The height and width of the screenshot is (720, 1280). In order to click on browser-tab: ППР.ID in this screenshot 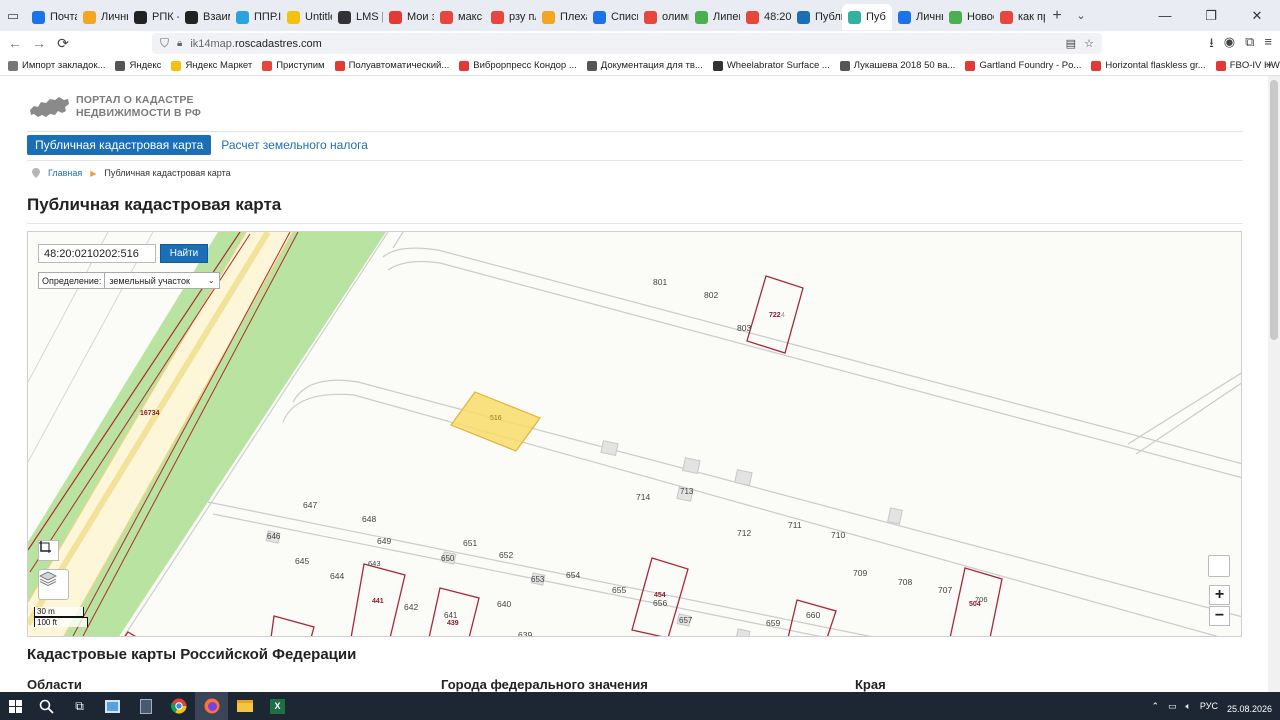, I will do `click(255, 17)`.